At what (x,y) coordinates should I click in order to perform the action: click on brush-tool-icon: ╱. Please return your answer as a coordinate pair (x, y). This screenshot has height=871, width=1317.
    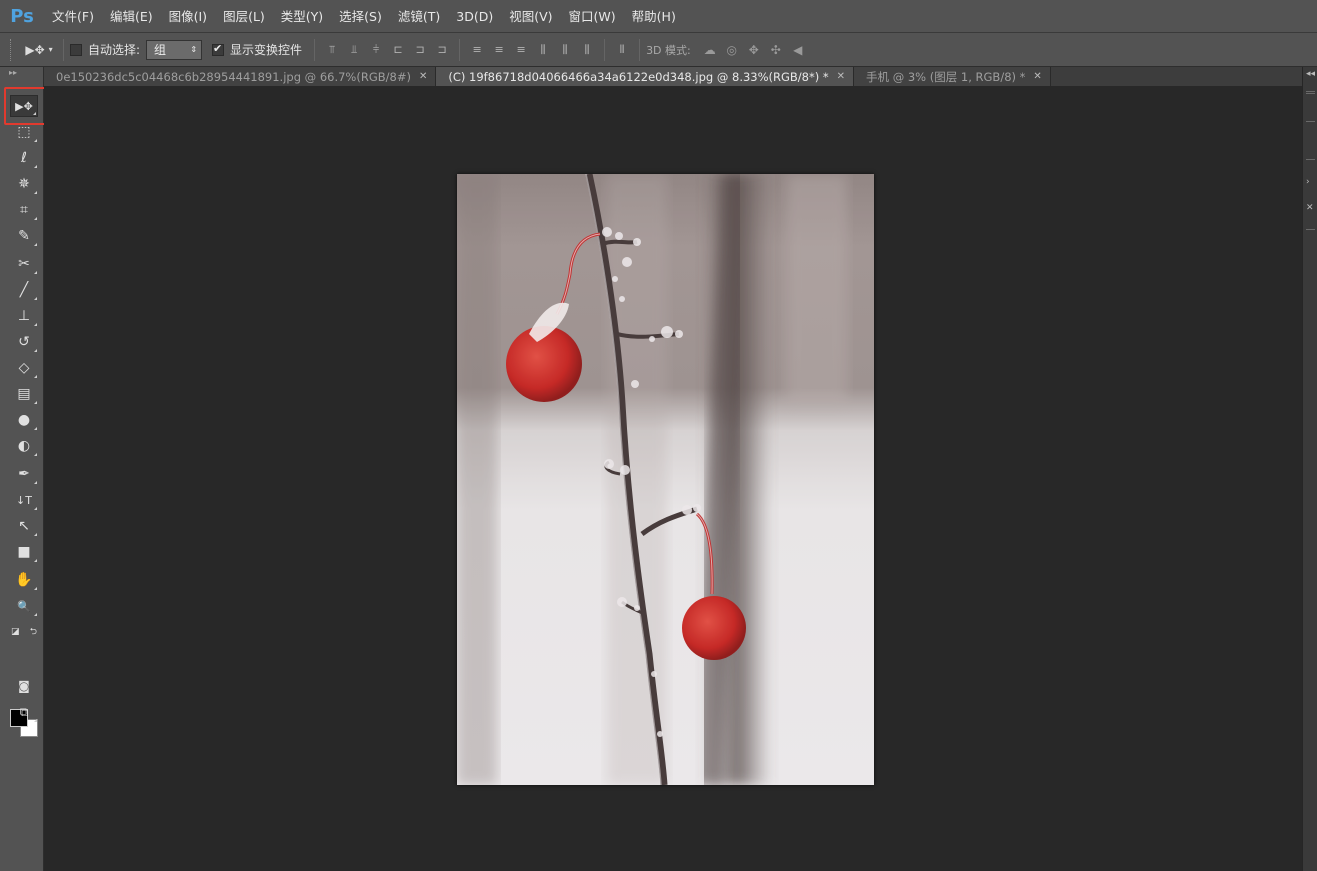
    Looking at the image, I should click on (24, 290).